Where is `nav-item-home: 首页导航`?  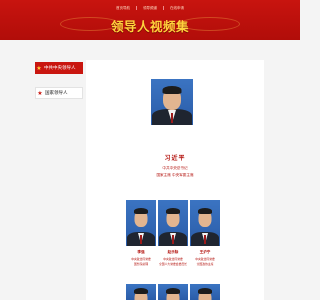
nav-item-home: 首页导航 is located at coordinates (123, 8).